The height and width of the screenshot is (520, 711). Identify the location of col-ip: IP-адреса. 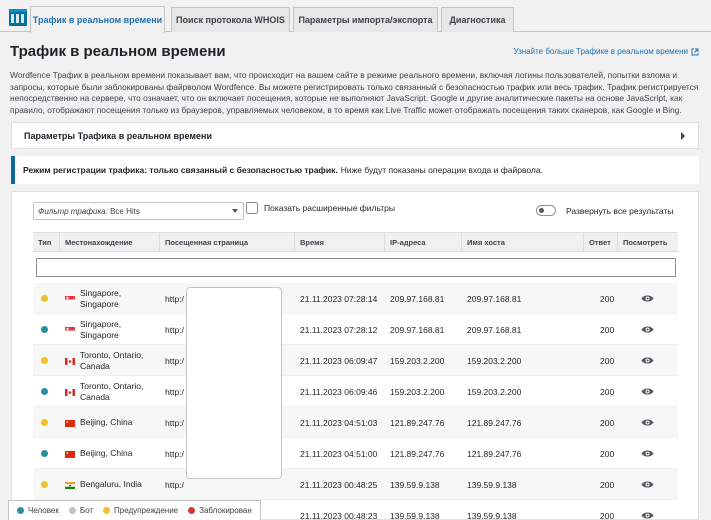
(423, 242).